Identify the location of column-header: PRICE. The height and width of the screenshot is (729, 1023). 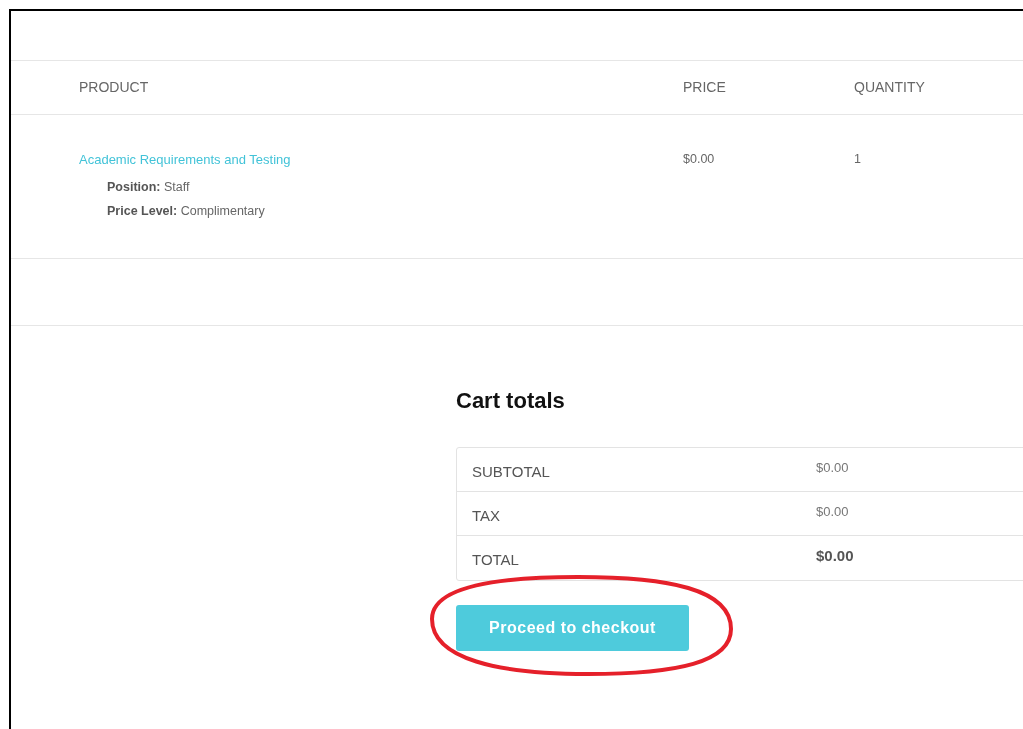
(704, 87).